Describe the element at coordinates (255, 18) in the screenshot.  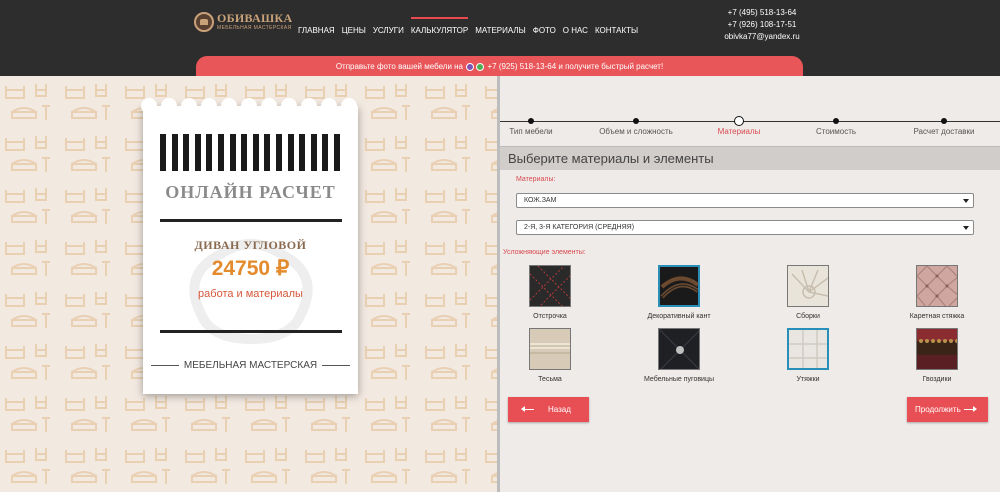
I see `logo-title: ОБИВАШКА` at that location.